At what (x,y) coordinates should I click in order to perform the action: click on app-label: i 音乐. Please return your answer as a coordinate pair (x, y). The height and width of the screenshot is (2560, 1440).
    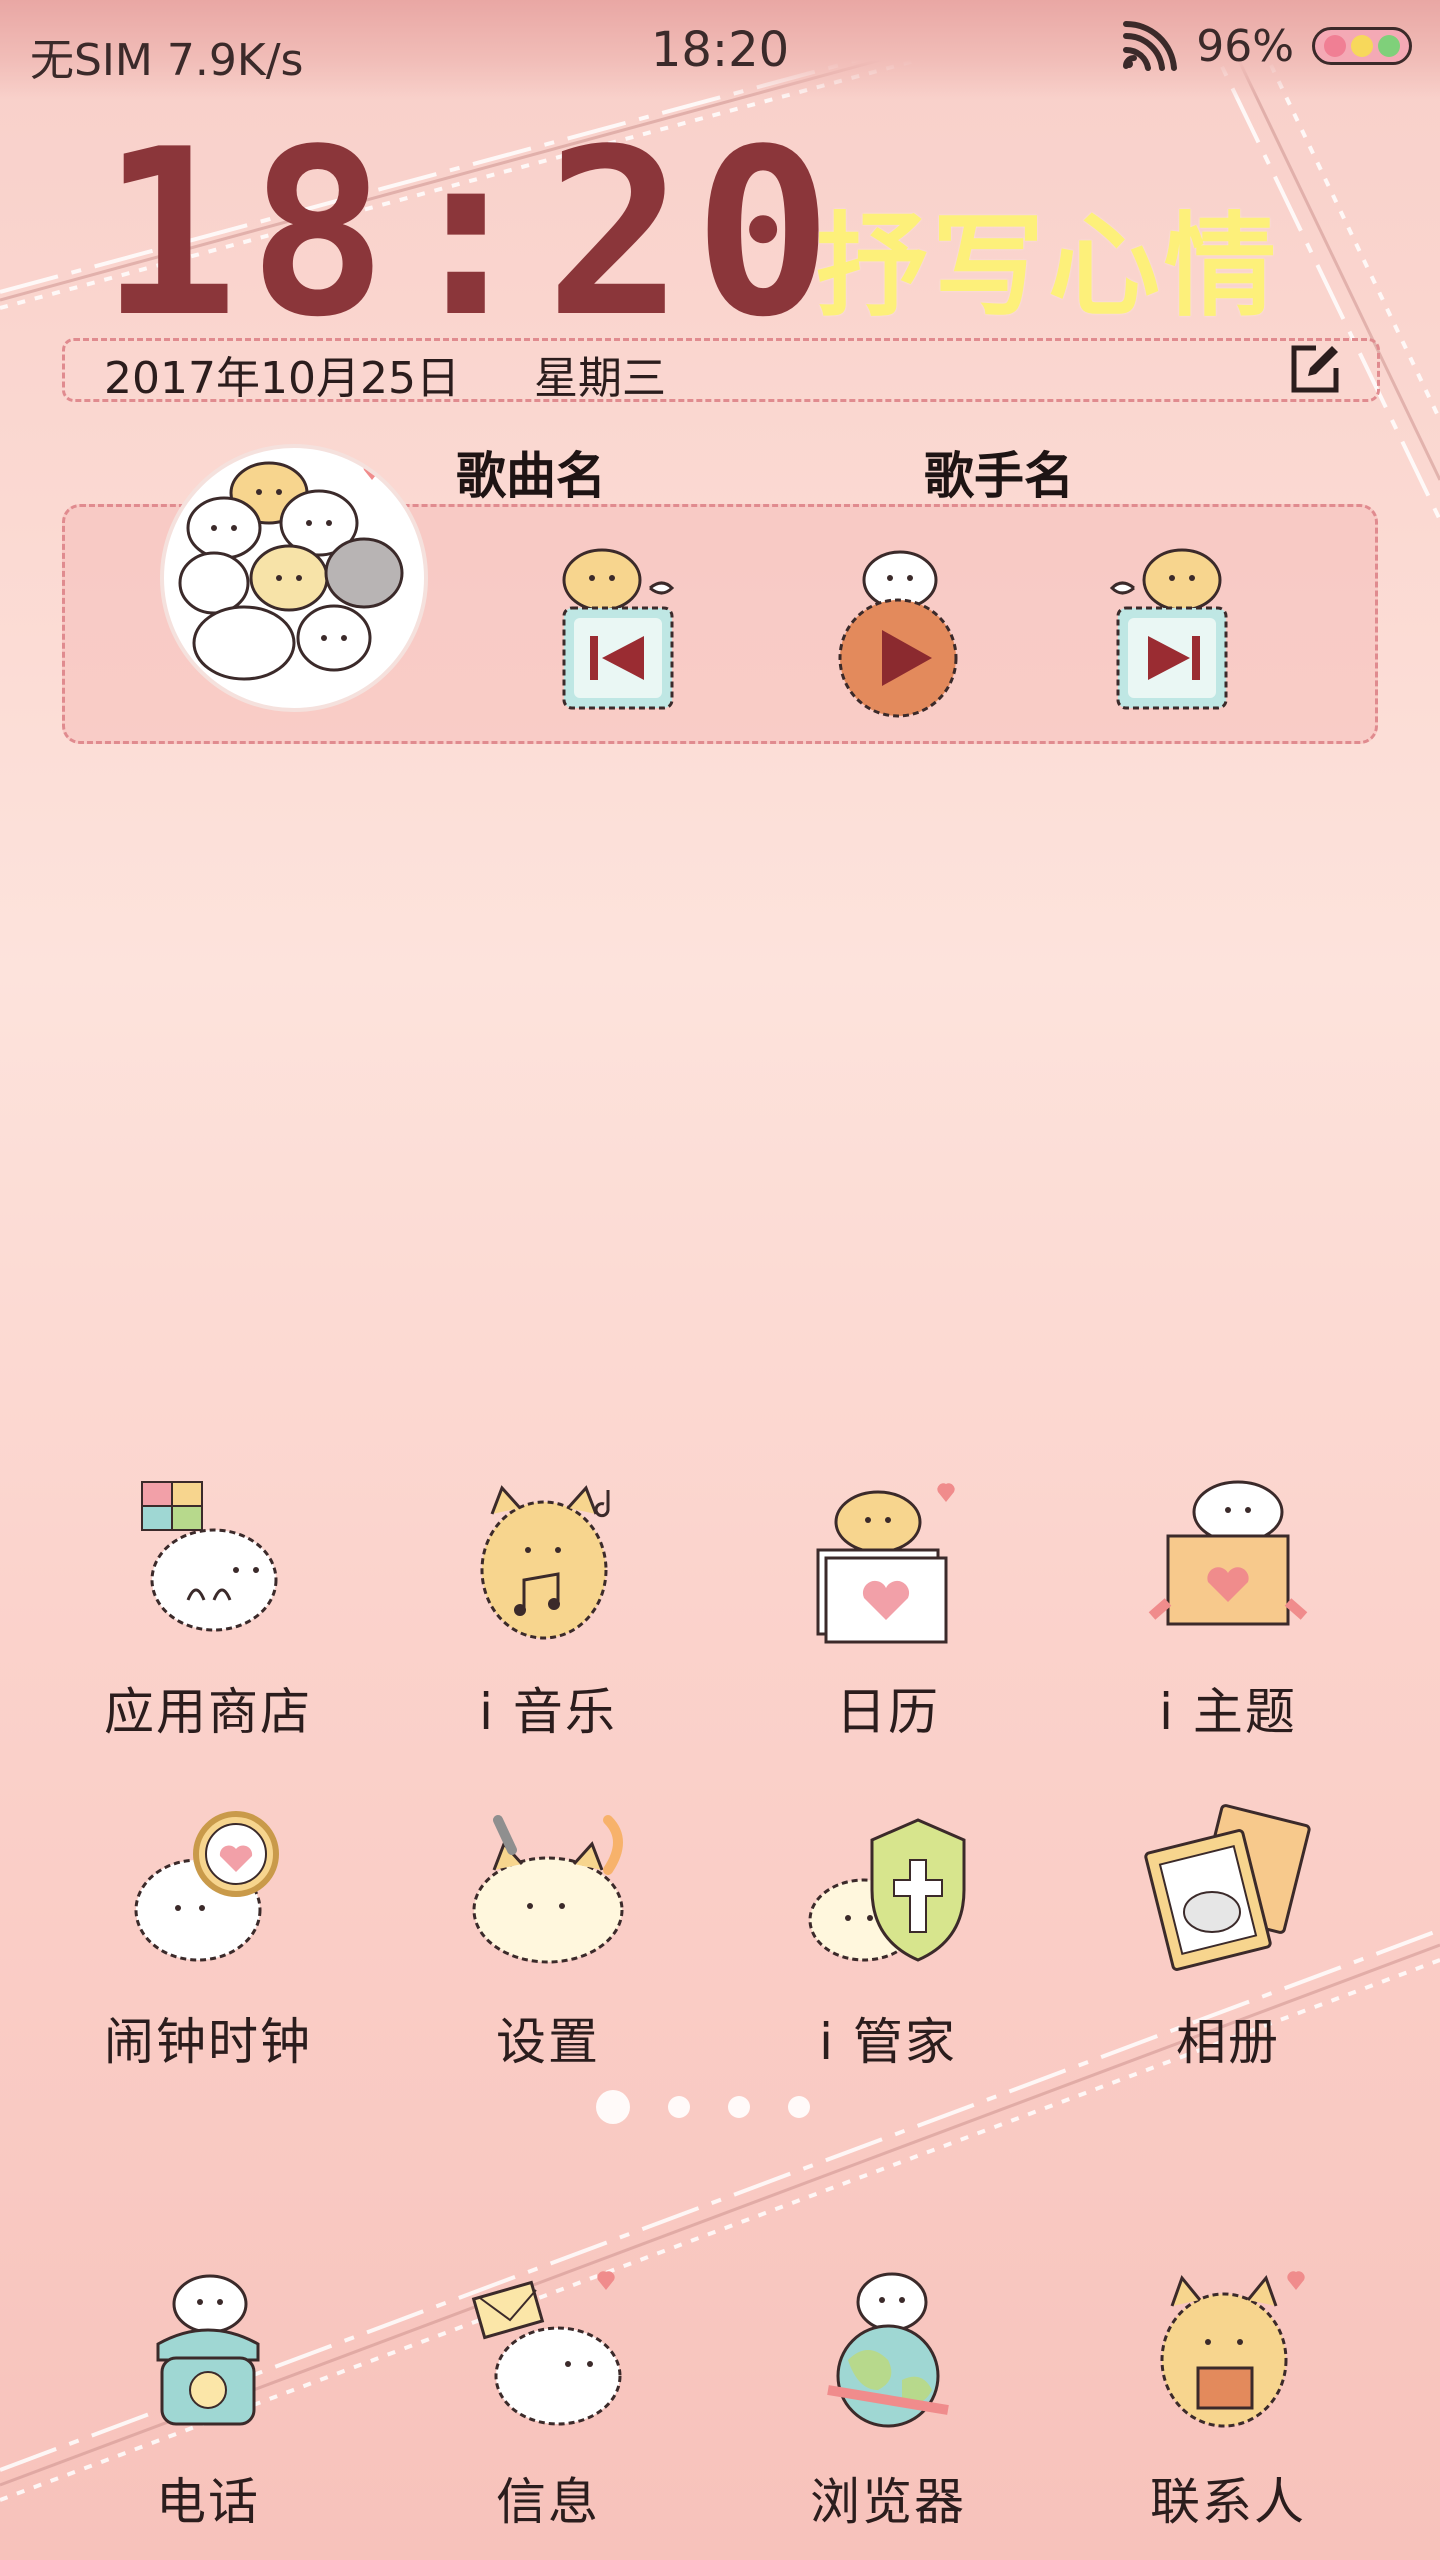
    Looking at the image, I should click on (548, 1712).